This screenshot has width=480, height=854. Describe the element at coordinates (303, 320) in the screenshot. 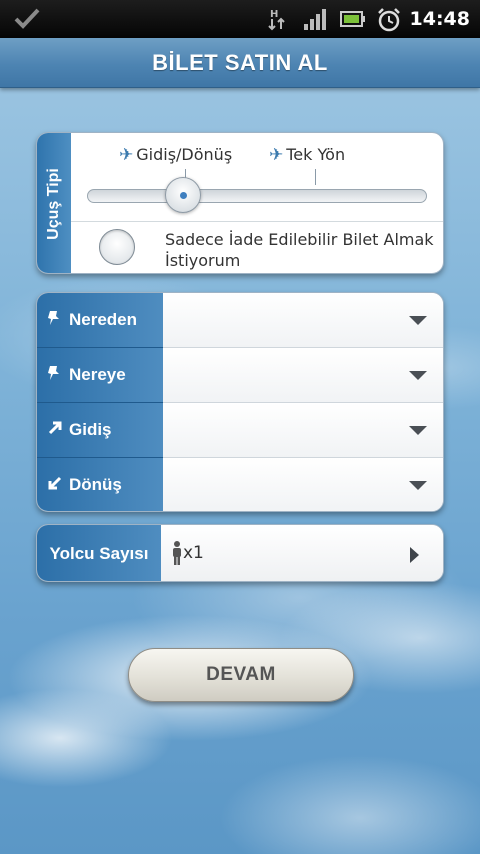

I see `from-dropdown` at that location.